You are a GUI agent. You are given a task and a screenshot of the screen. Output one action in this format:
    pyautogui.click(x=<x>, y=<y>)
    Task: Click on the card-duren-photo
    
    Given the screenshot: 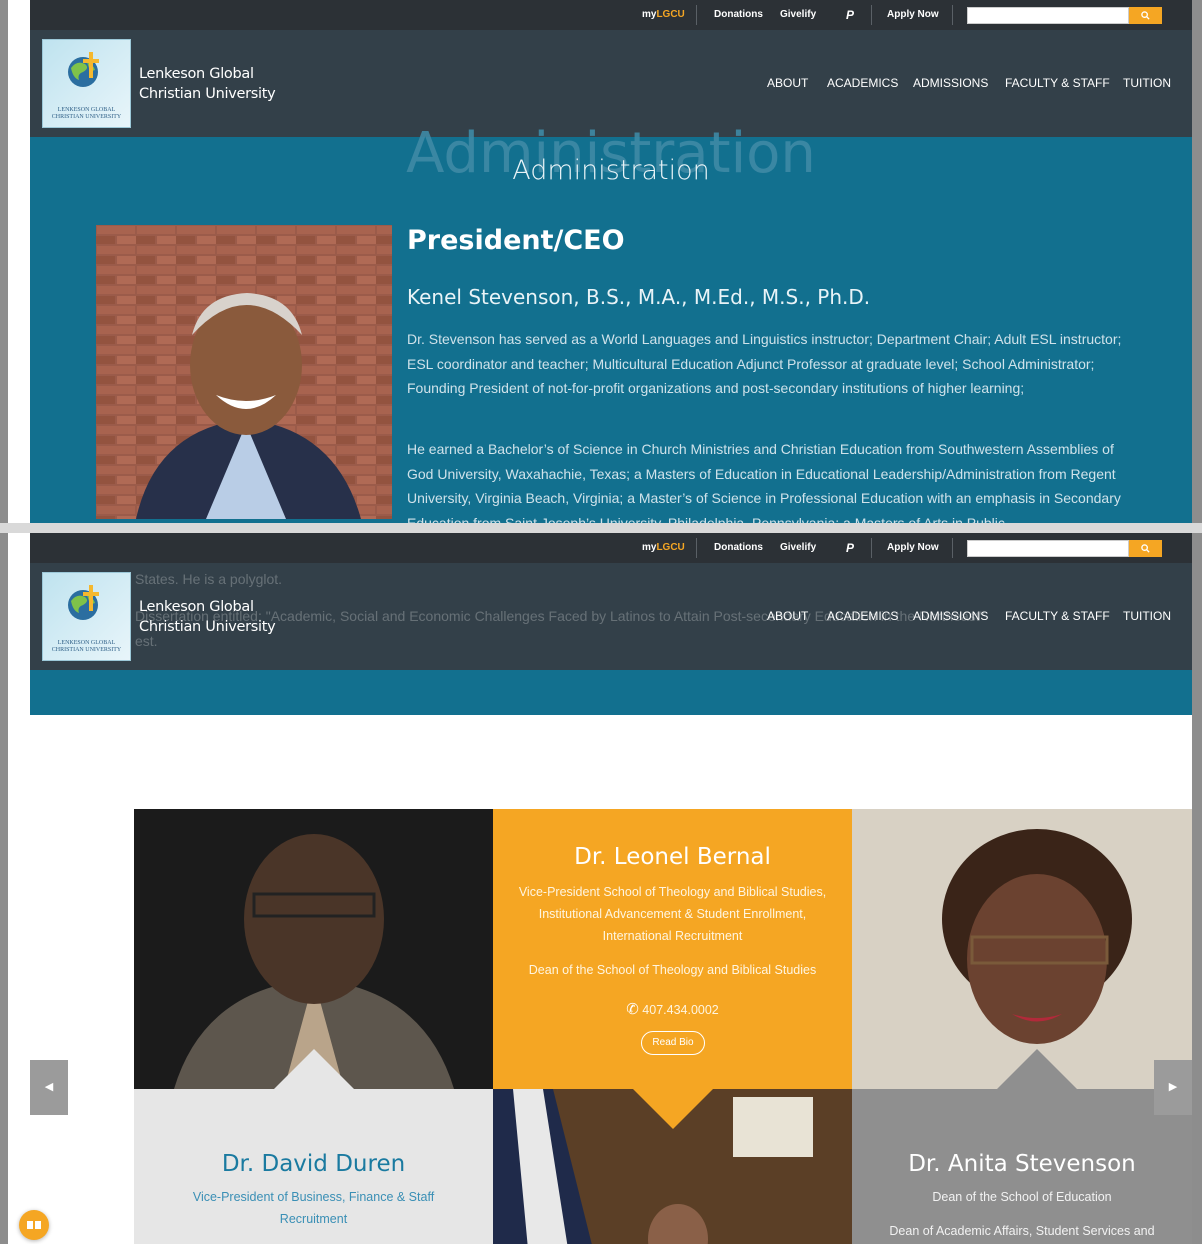 What is the action you would take?
    pyautogui.click(x=313, y=949)
    